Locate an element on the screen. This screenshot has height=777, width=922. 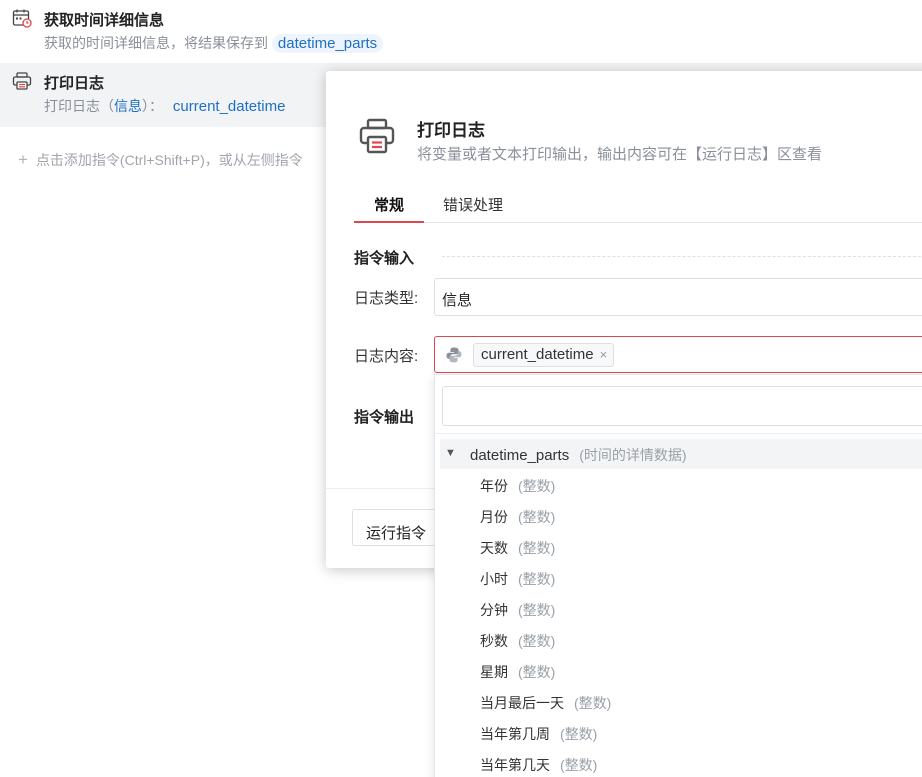
variable-item: 当月最后一天 (整数) is located at coordinates (545, 703).